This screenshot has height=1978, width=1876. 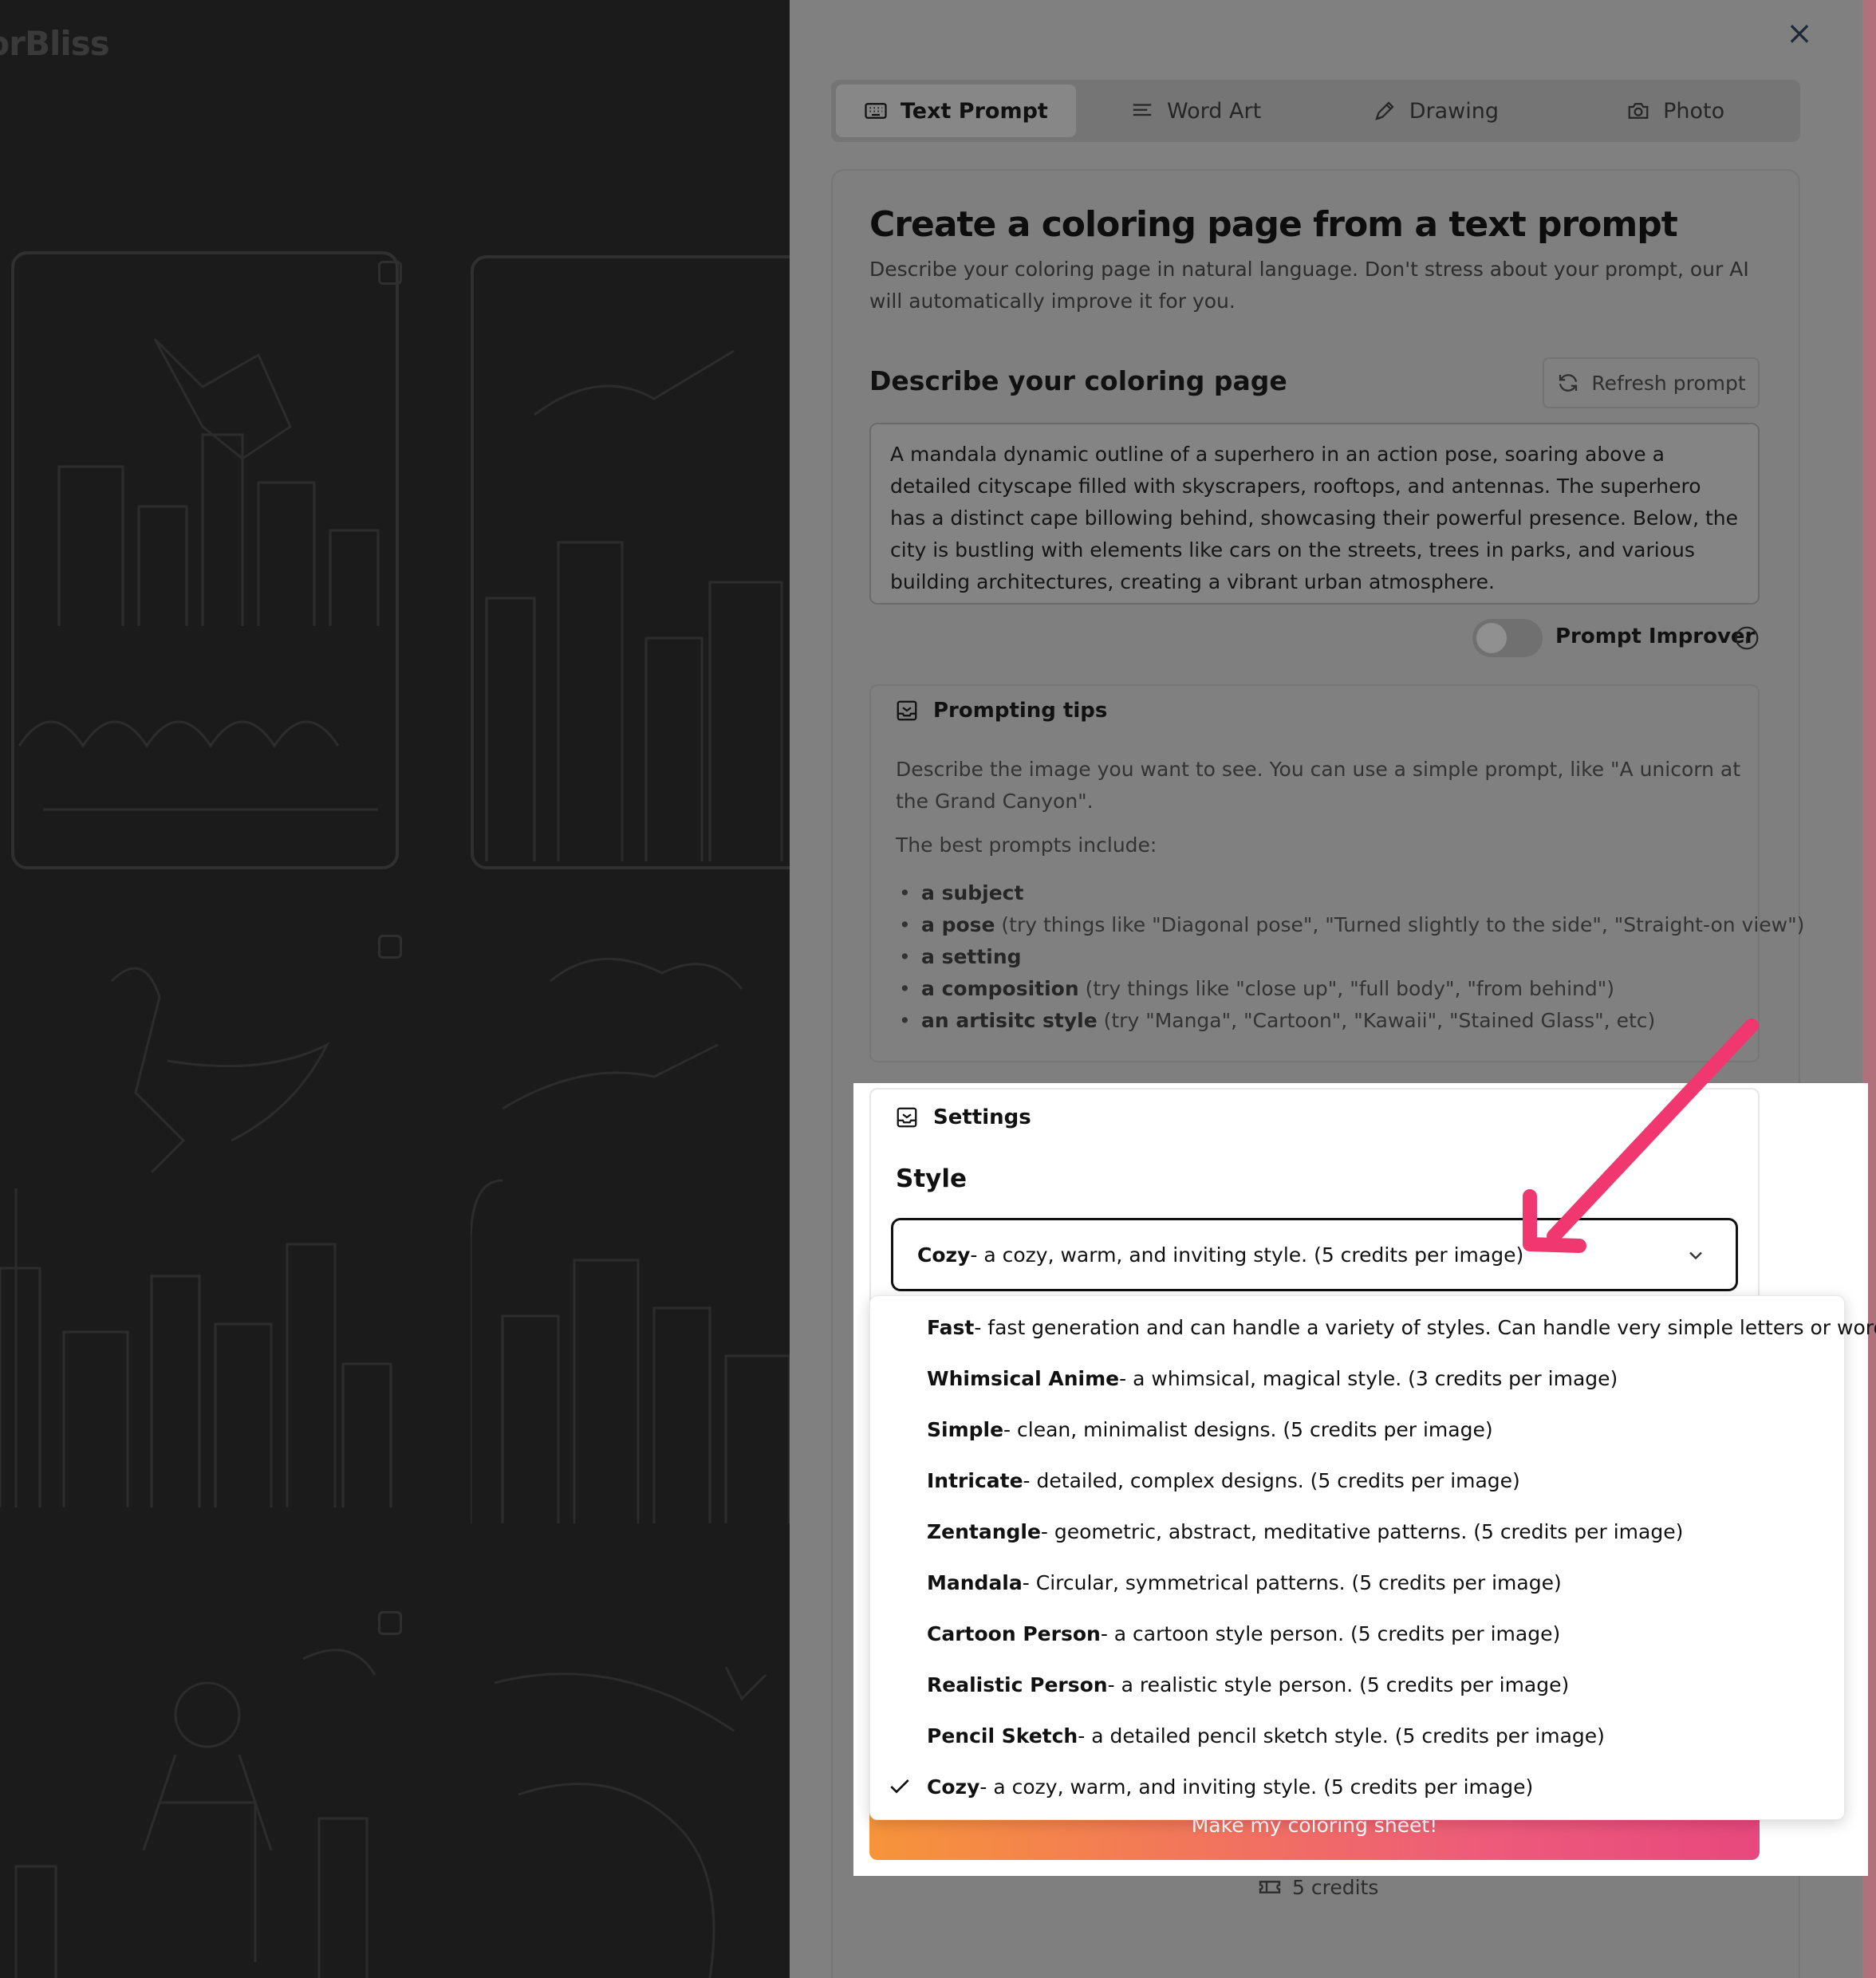 What do you see at coordinates (1143, 110) in the screenshot?
I see `text-lines-icon` at bounding box center [1143, 110].